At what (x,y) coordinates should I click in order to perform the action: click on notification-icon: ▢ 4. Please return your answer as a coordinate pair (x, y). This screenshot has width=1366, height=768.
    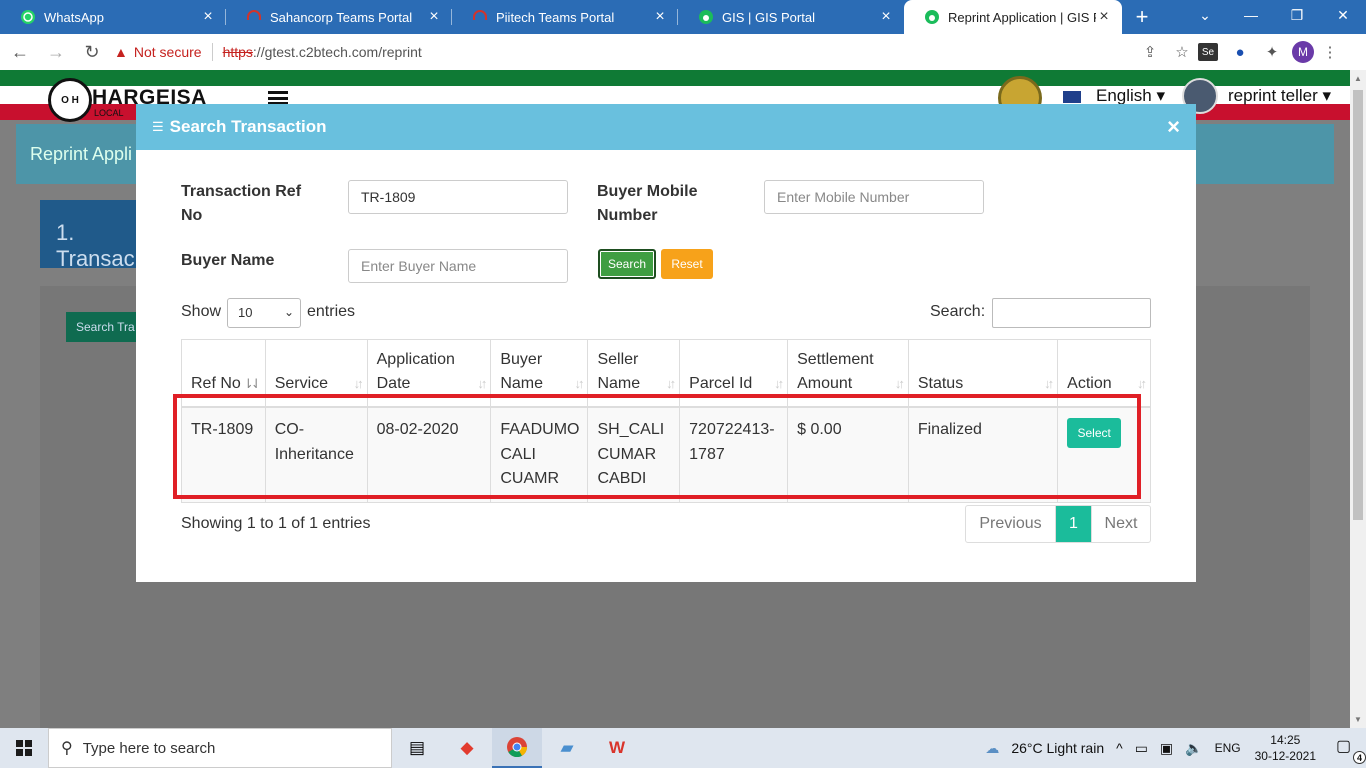
    Looking at the image, I should click on (1351, 750).